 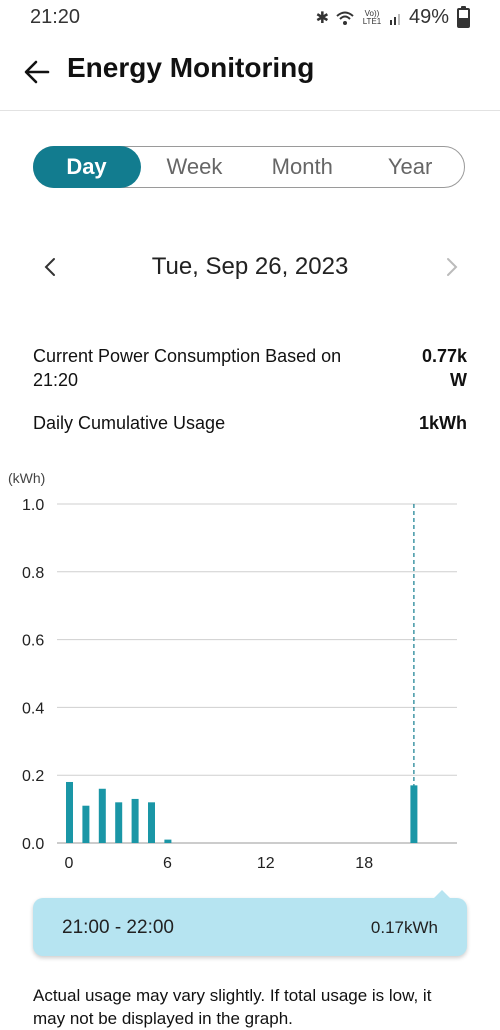 What do you see at coordinates (463, 16) in the screenshot?
I see `battery-icon` at bounding box center [463, 16].